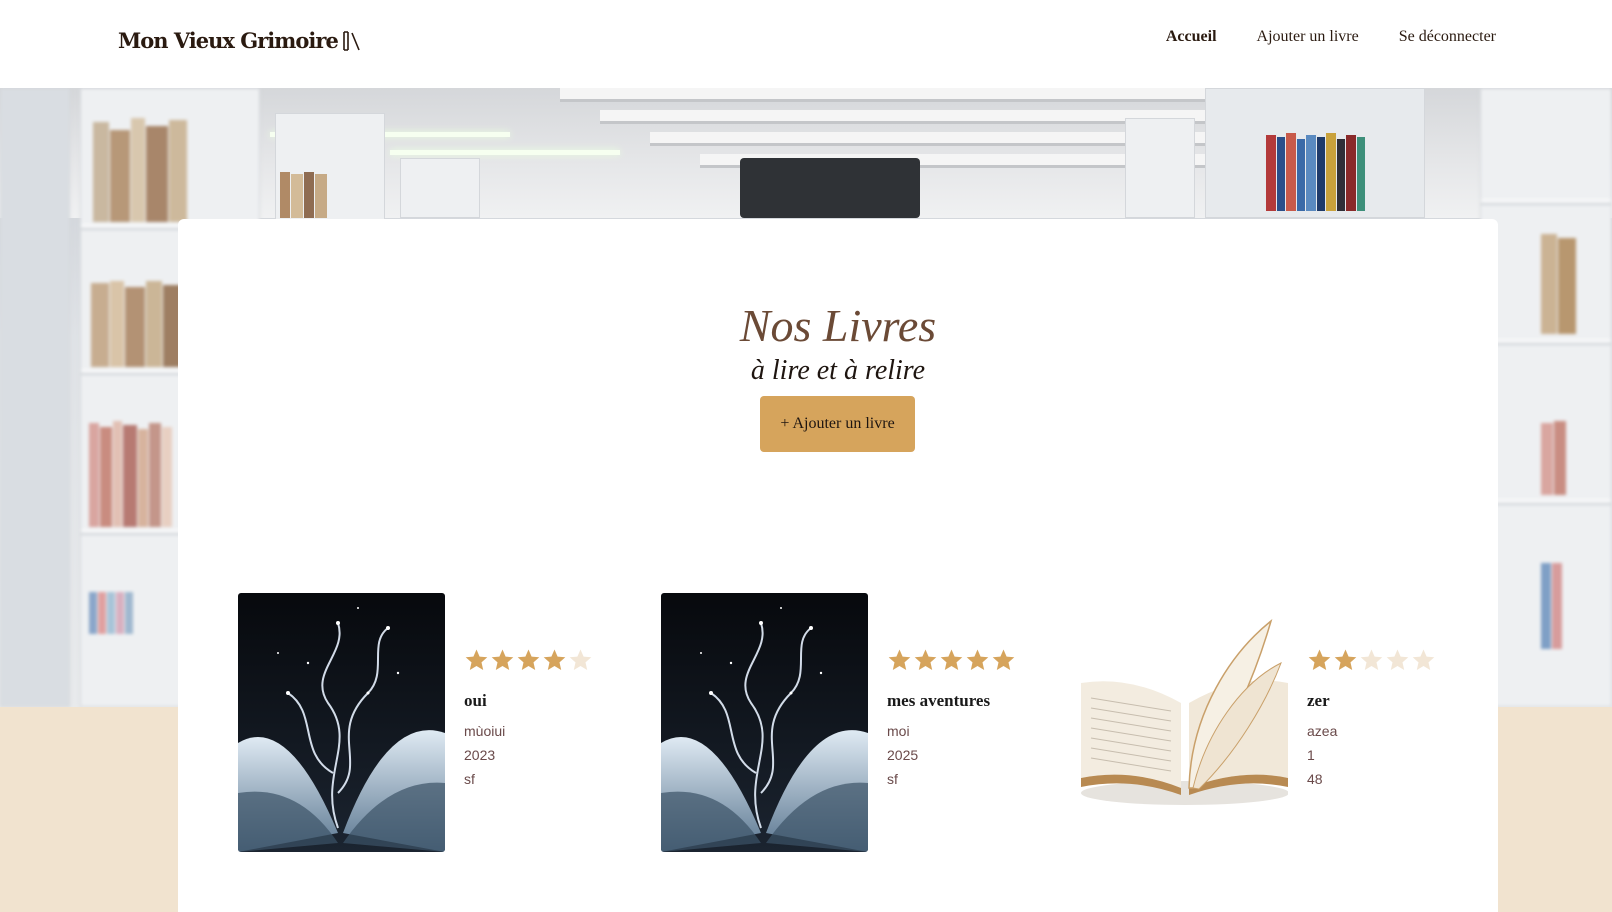 The height and width of the screenshot is (912, 1612). I want to click on book-year: 2023, so click(480, 755).